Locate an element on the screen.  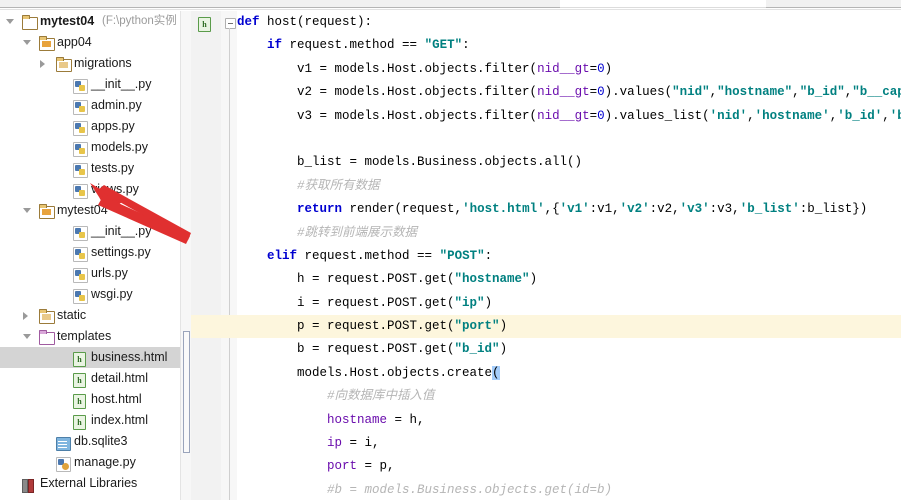
token-plain: ).values( is located at coordinates (638, 92).